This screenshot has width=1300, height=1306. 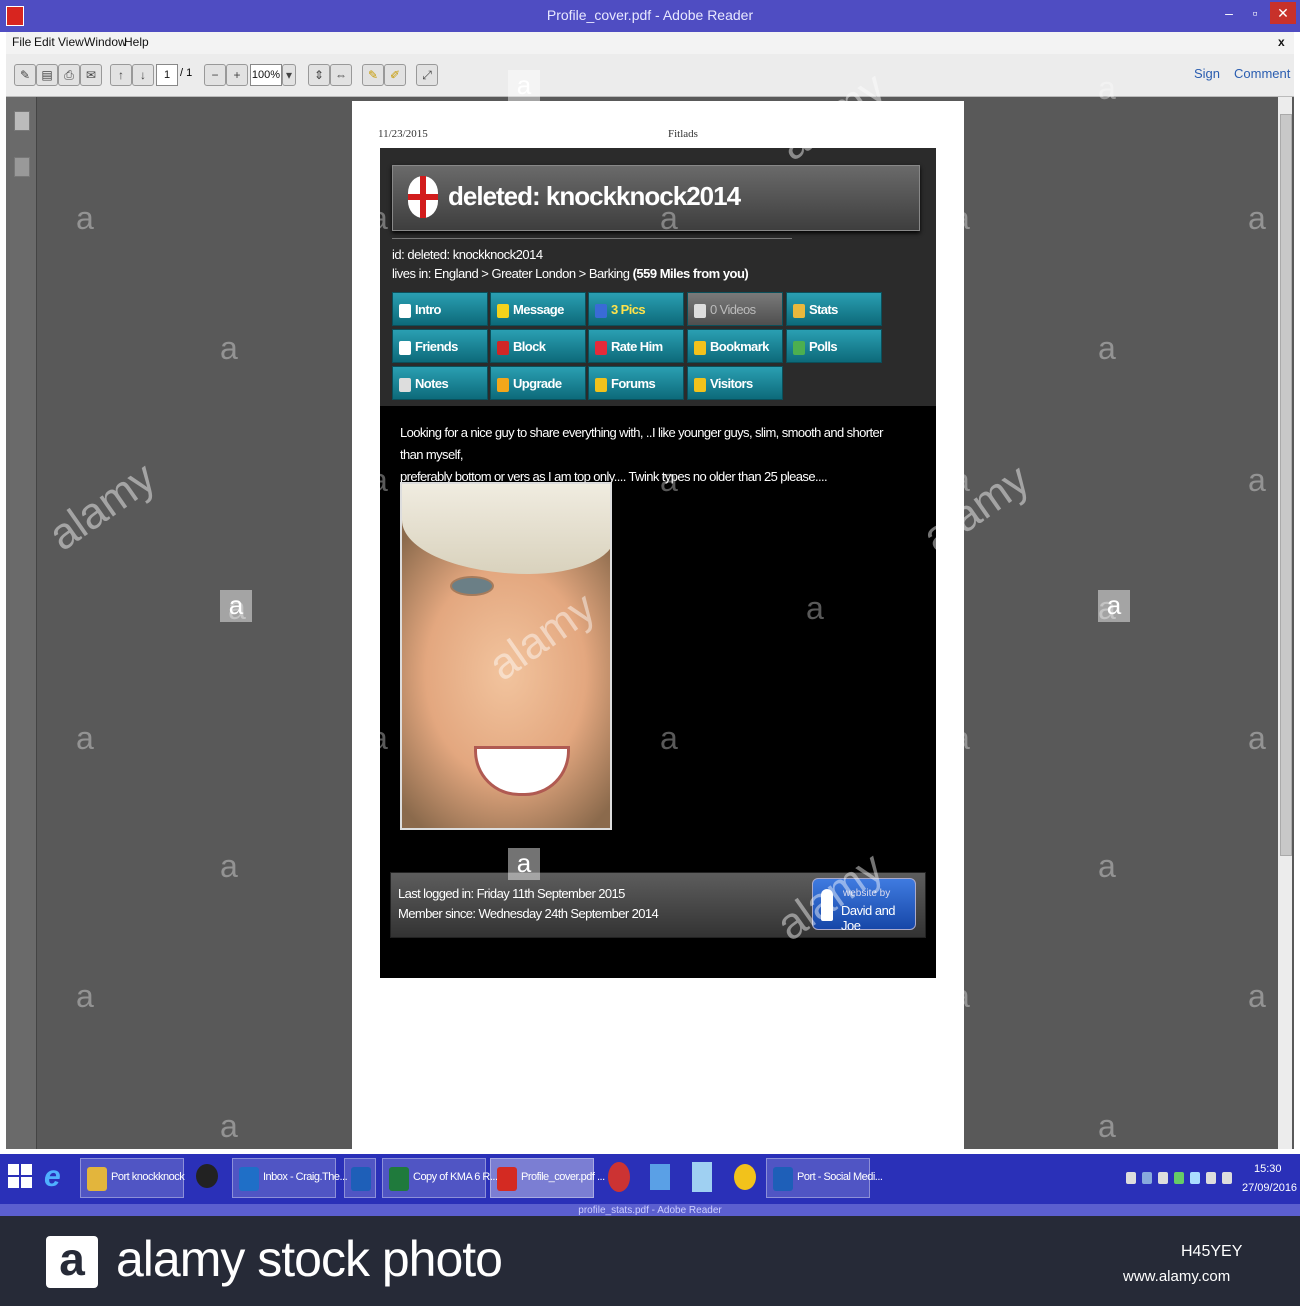 What do you see at coordinates (522, 771) in the screenshot?
I see `photo-smile` at bounding box center [522, 771].